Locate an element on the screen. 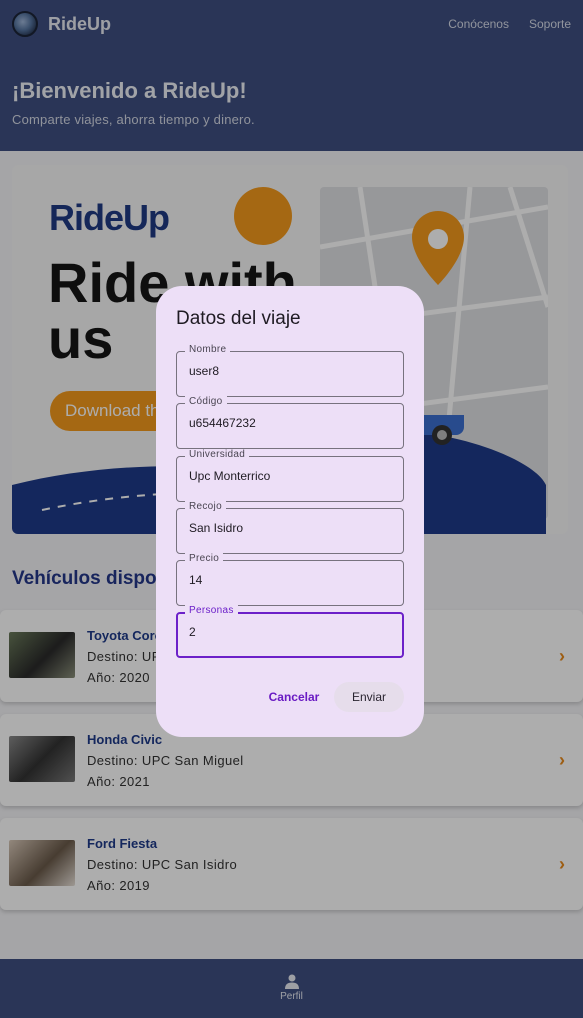 The height and width of the screenshot is (1018, 583). pickup-input is located at coordinates (289, 528).